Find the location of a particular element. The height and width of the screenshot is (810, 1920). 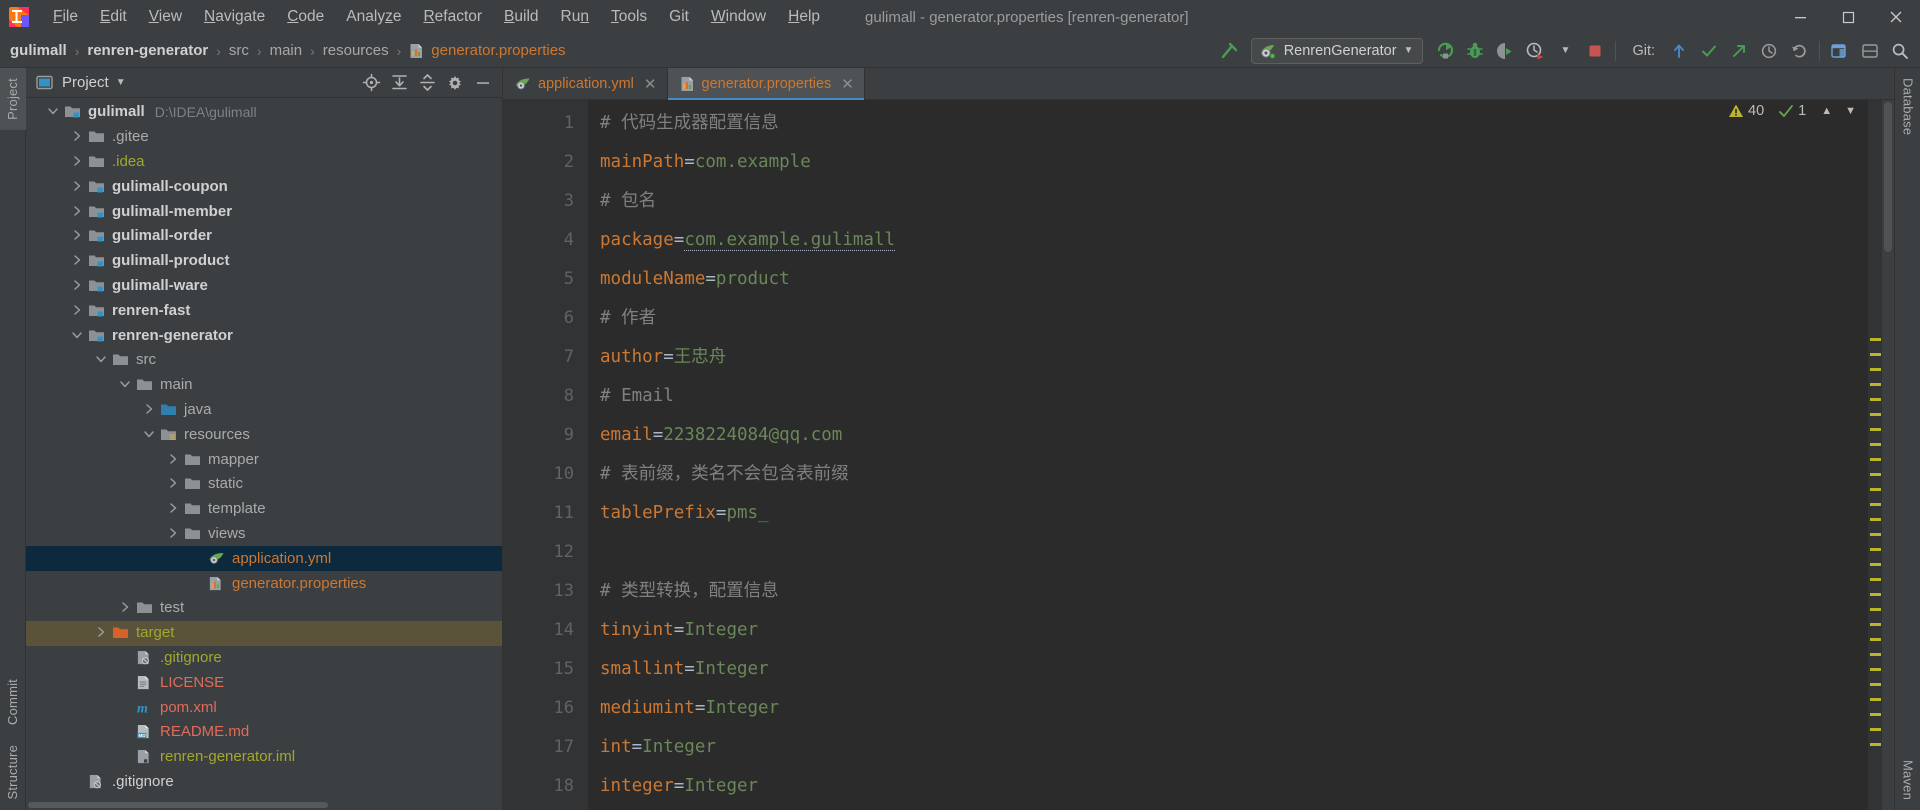

tree-item-static: static is located at coordinates (264, 484).